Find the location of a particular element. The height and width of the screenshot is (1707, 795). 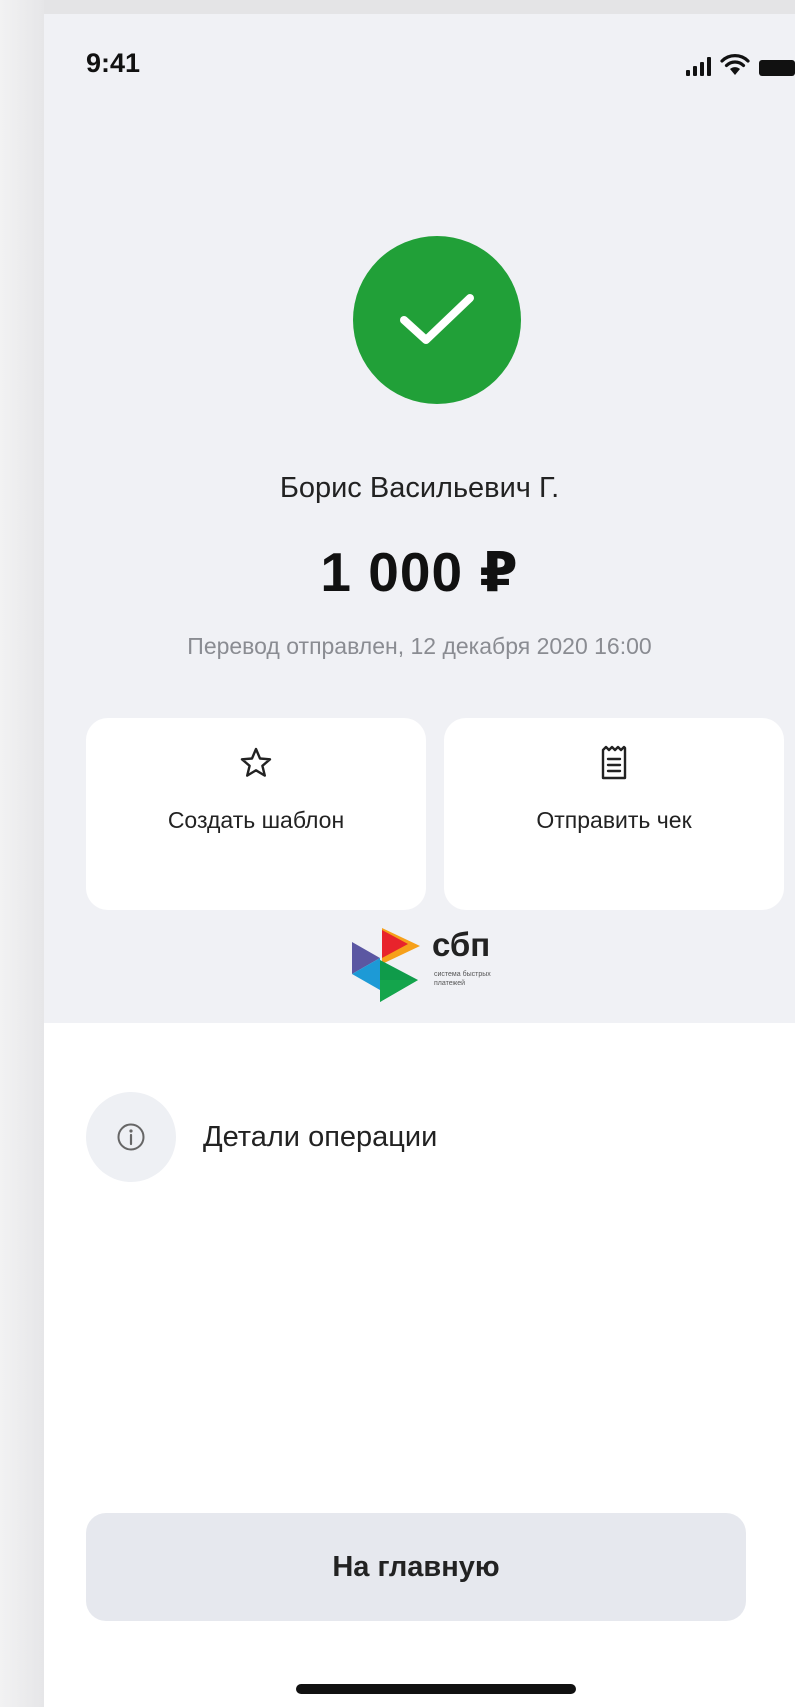

send-receipt-button: Отправить чек is located at coordinates (614, 814).